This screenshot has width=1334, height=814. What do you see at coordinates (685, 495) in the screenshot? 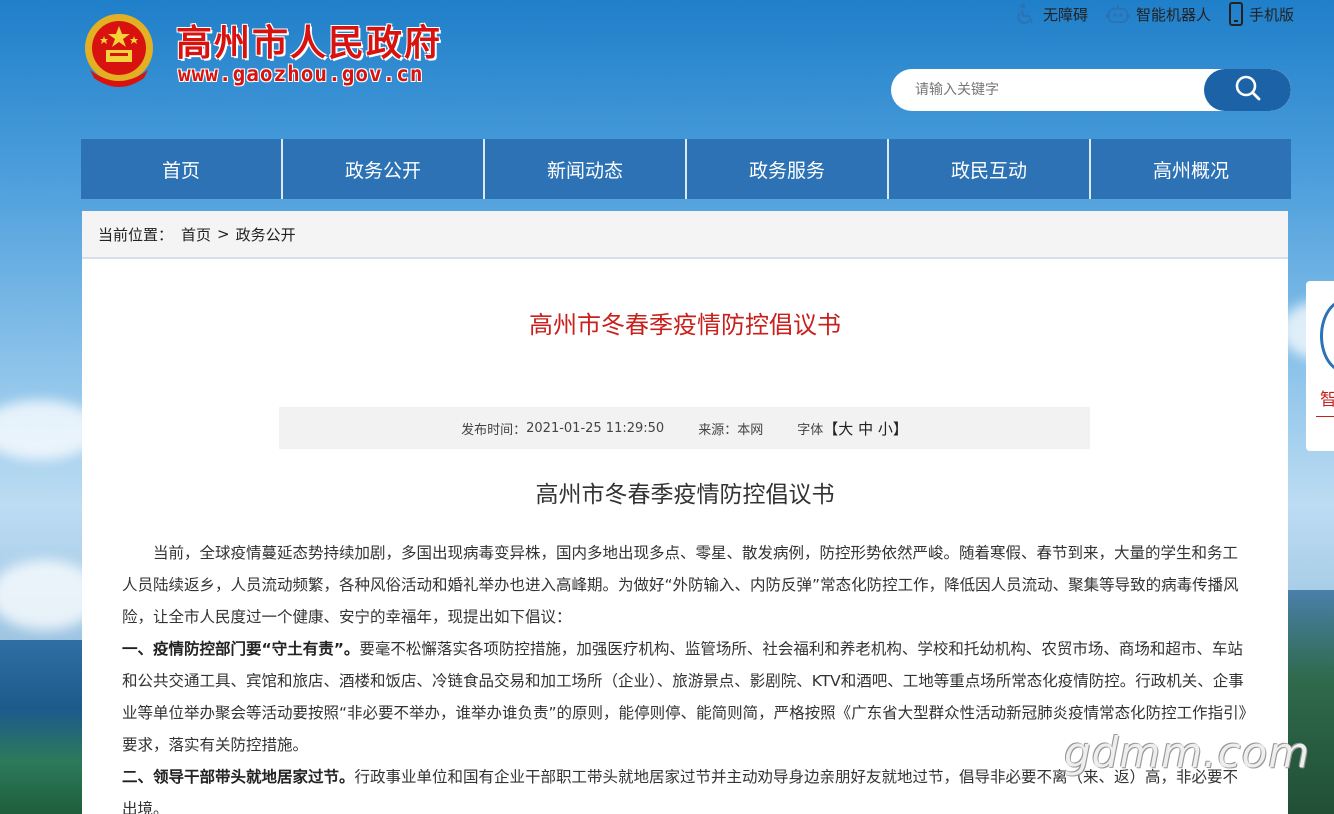
I see `article-subtitle: 高州市冬春季疫情防控倡议书` at bounding box center [685, 495].